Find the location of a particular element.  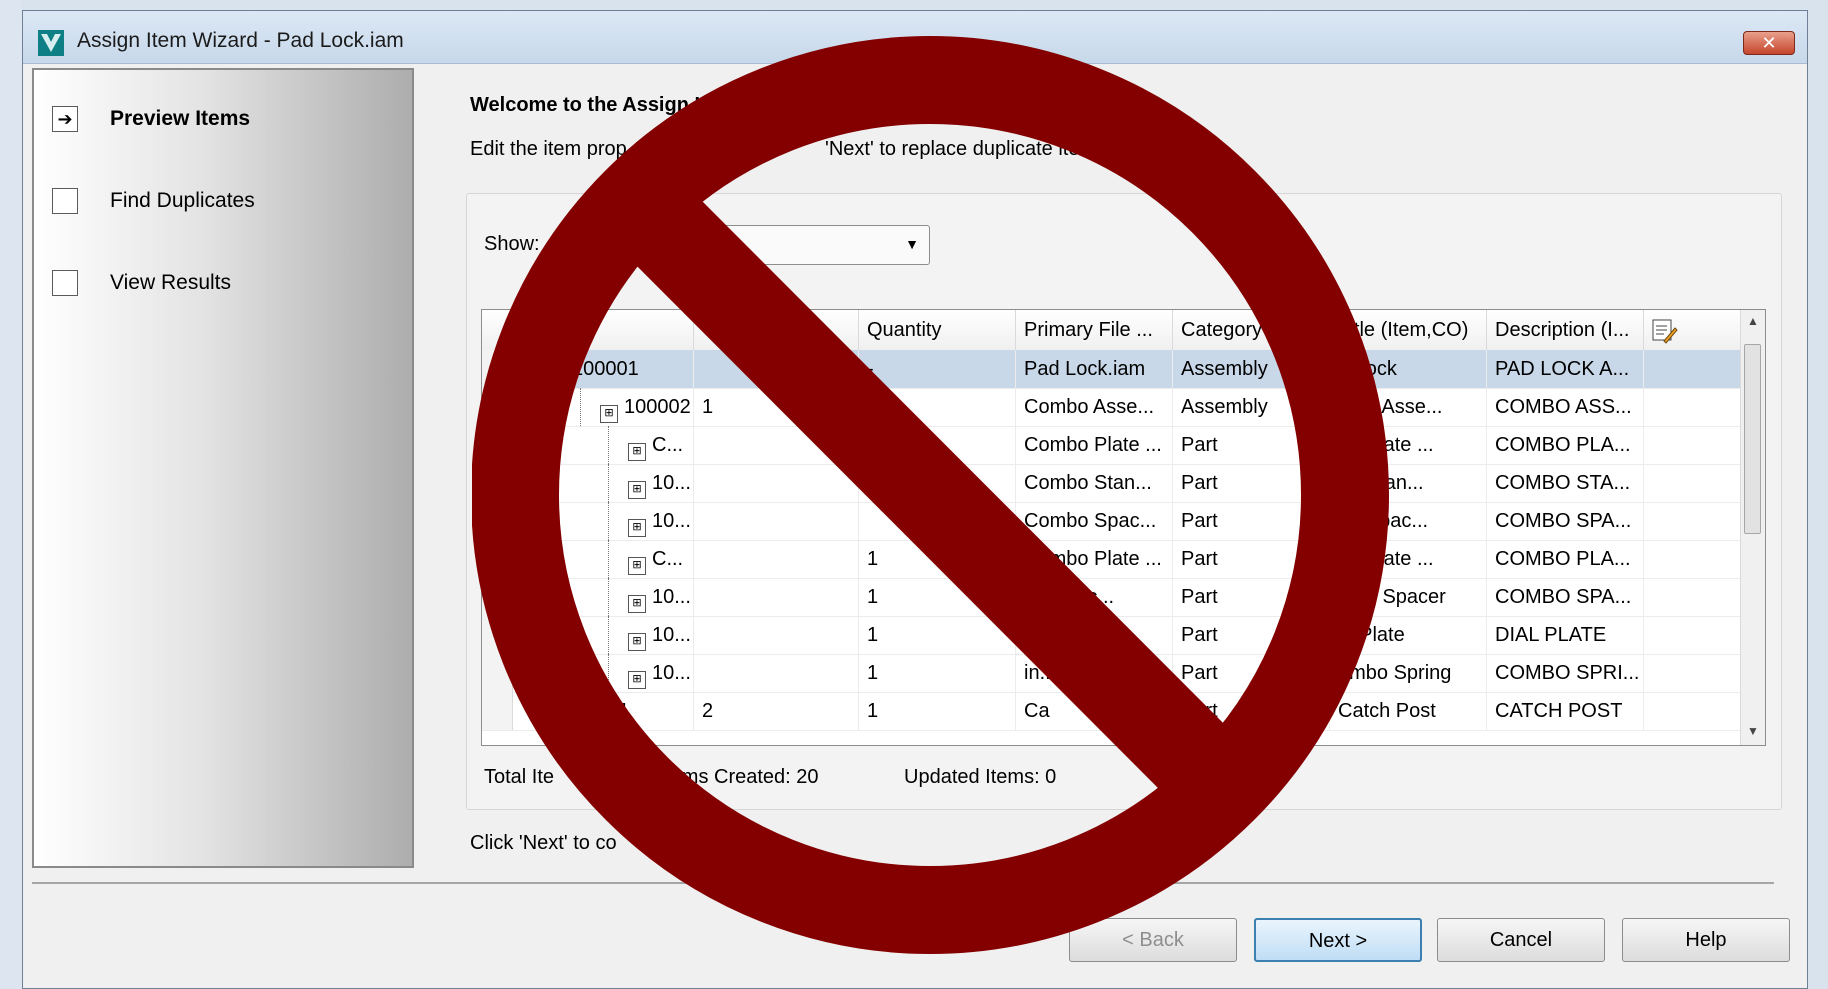

grid-vertical-scrollbar: ▲ ▼ is located at coordinates (1752, 527).